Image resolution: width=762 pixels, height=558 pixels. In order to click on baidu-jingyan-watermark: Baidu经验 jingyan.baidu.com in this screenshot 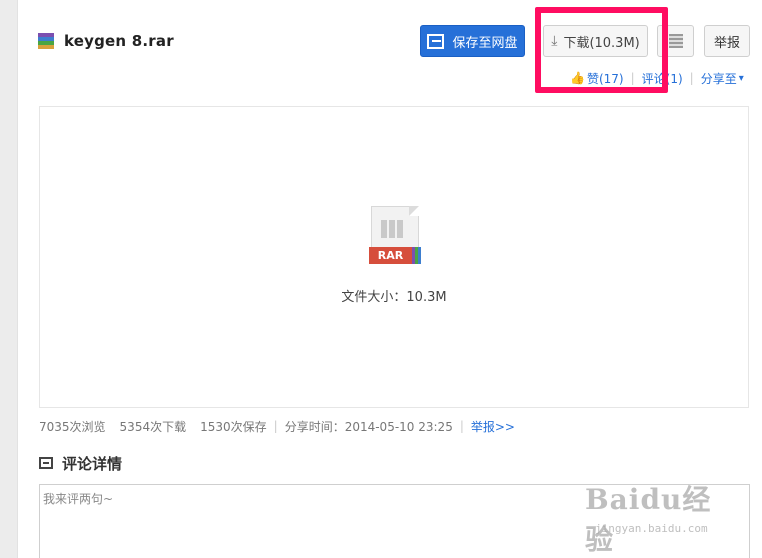, I will do `click(660, 517)`.